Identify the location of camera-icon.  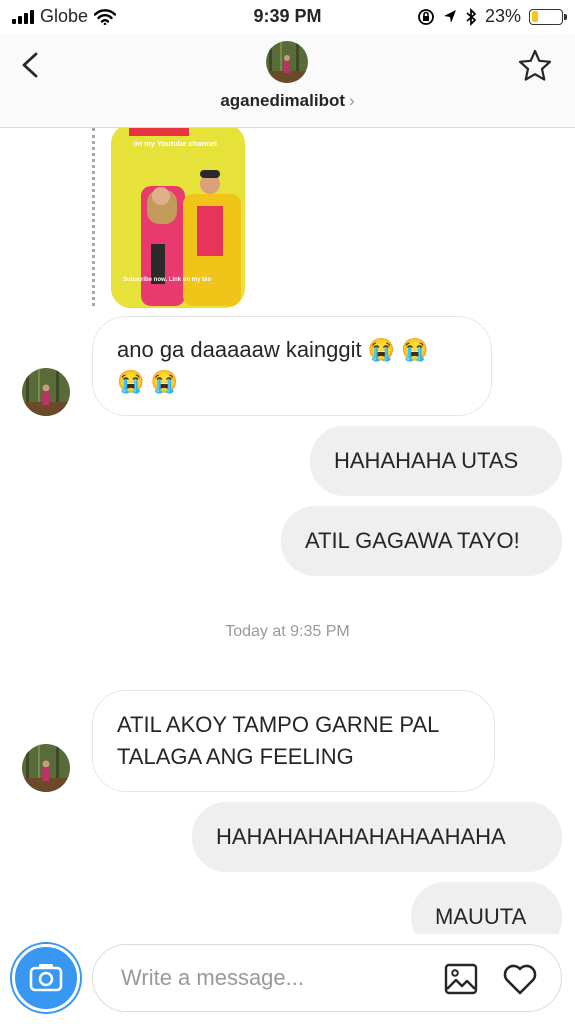
(46, 978).